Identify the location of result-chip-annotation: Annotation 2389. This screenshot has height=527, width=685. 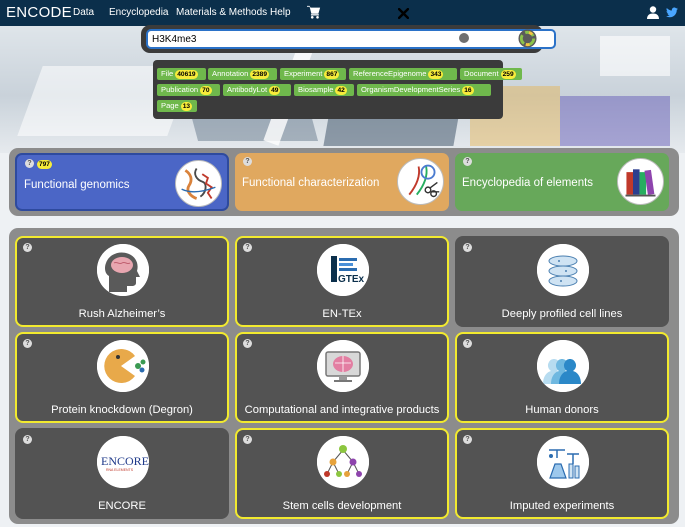
(242, 74).